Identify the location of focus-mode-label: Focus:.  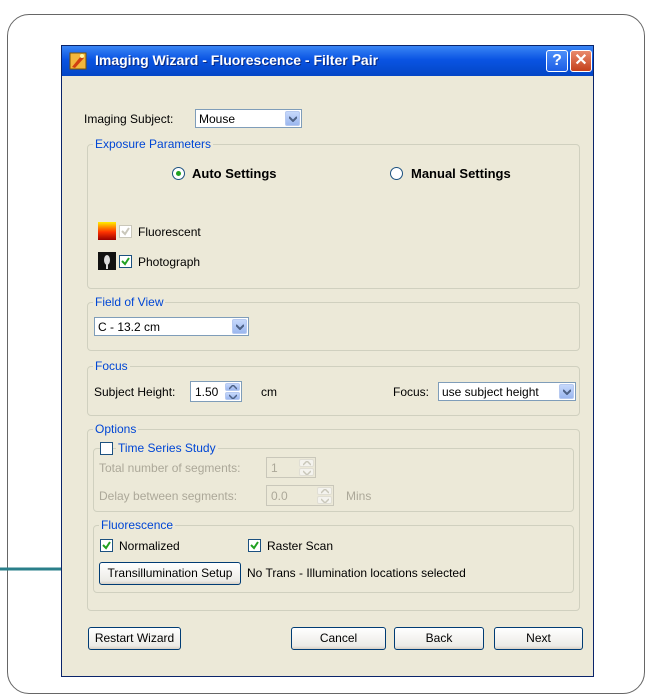
(411, 392).